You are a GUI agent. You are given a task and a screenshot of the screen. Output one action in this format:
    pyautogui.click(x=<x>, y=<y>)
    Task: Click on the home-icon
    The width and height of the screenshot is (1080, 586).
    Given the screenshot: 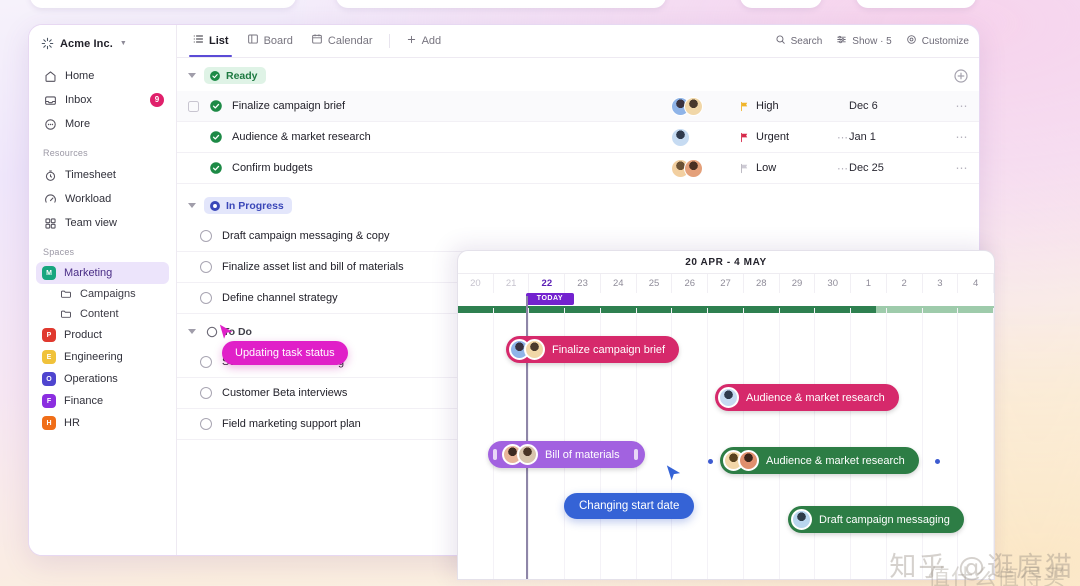 What is the action you would take?
    pyautogui.click(x=50, y=76)
    